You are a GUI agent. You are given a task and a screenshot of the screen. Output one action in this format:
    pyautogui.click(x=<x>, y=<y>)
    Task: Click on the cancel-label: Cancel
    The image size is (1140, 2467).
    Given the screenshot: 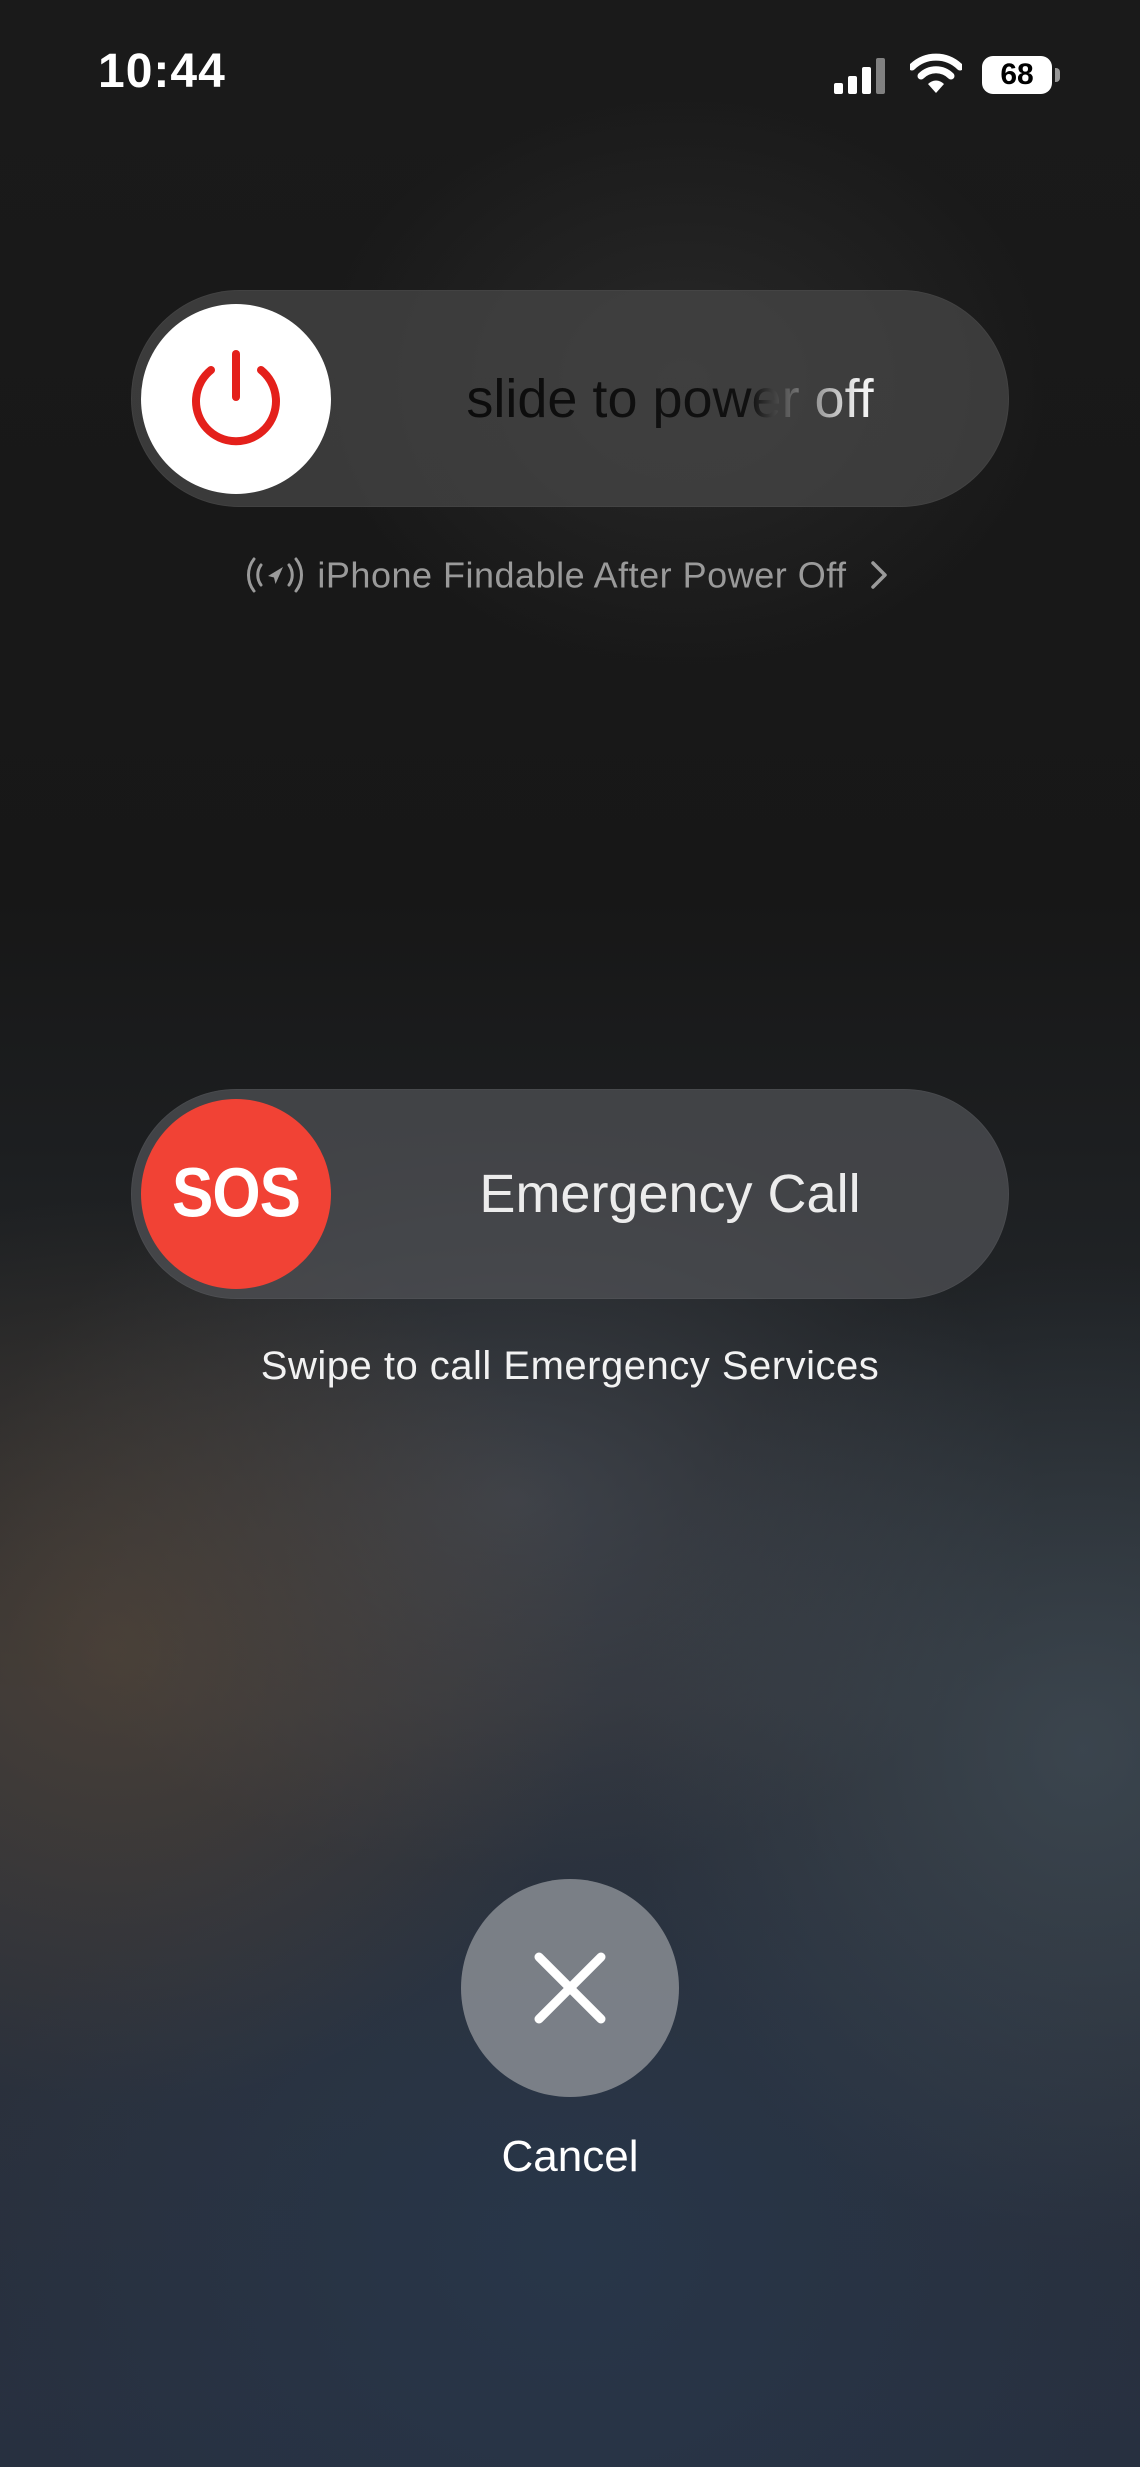 What is the action you would take?
    pyautogui.click(x=570, y=2156)
    